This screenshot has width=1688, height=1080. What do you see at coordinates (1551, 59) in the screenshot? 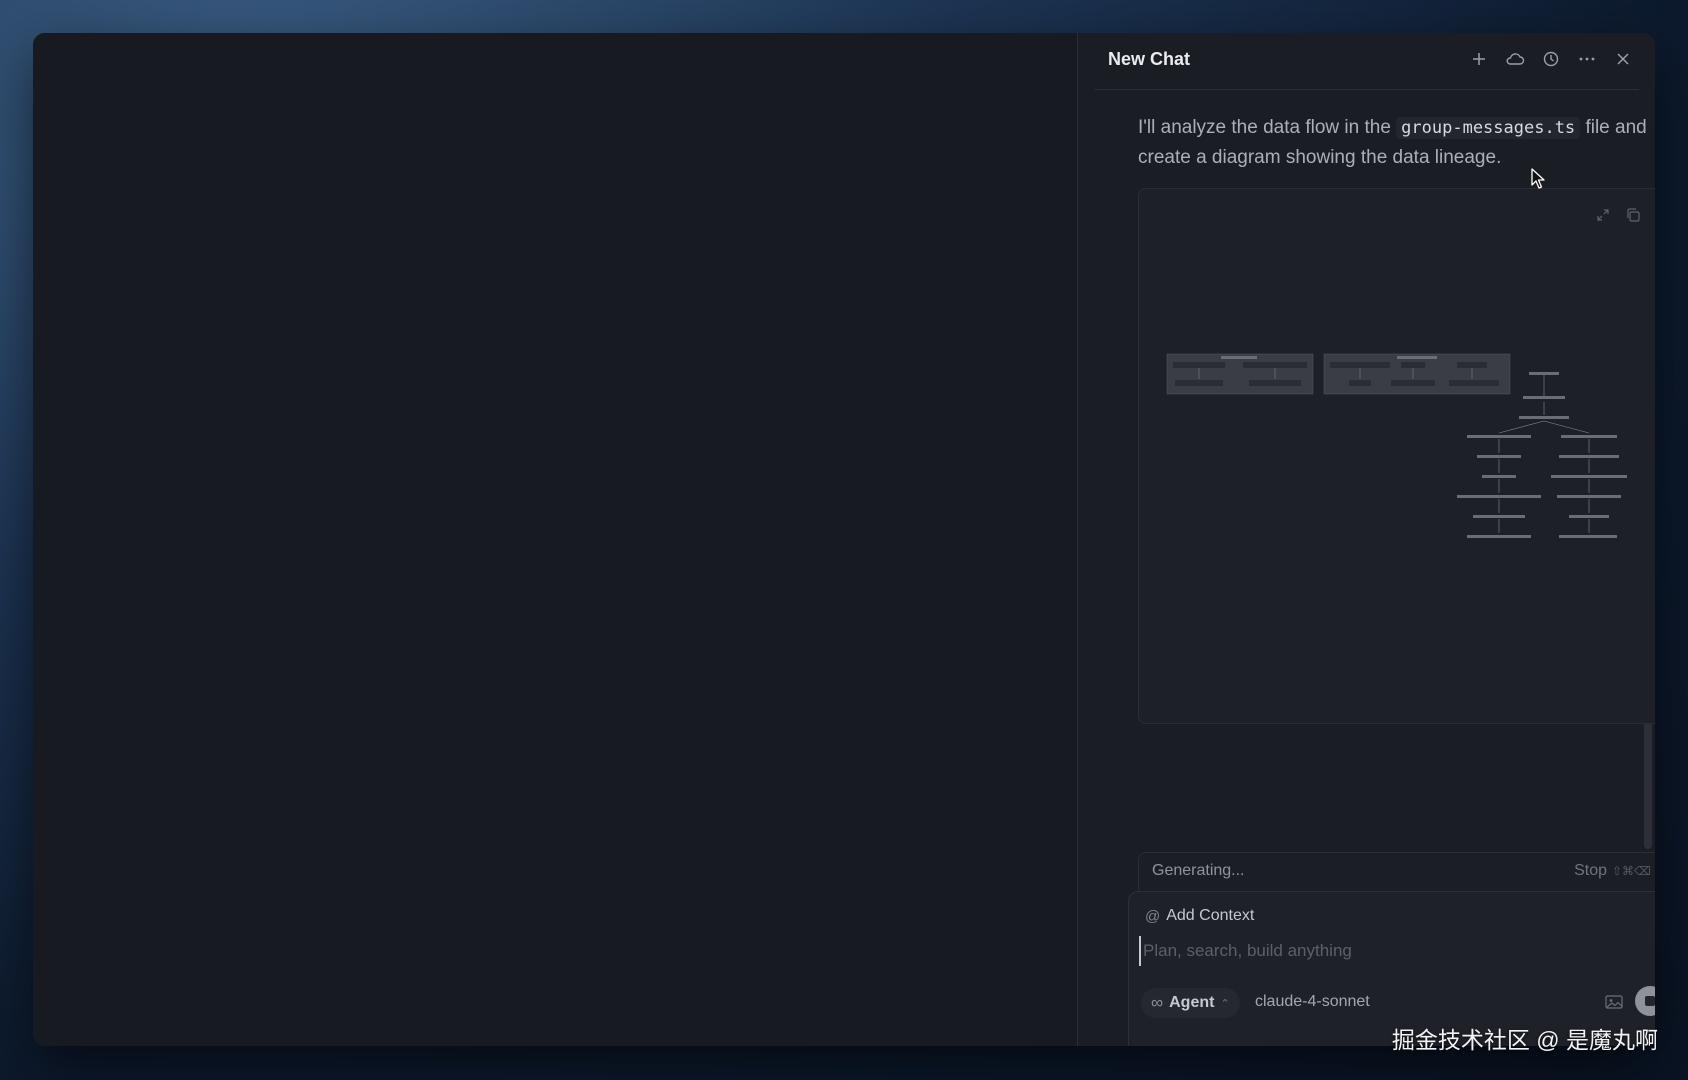
I see `history-icon` at bounding box center [1551, 59].